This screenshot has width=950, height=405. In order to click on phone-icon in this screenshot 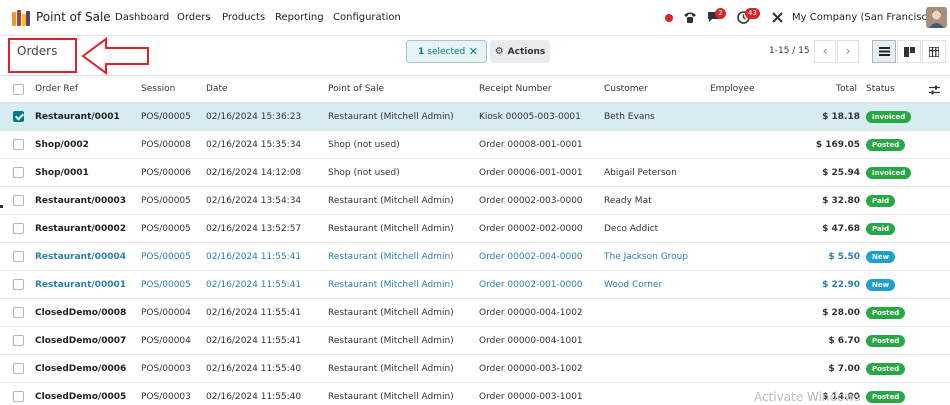, I will do `click(690, 17)`.